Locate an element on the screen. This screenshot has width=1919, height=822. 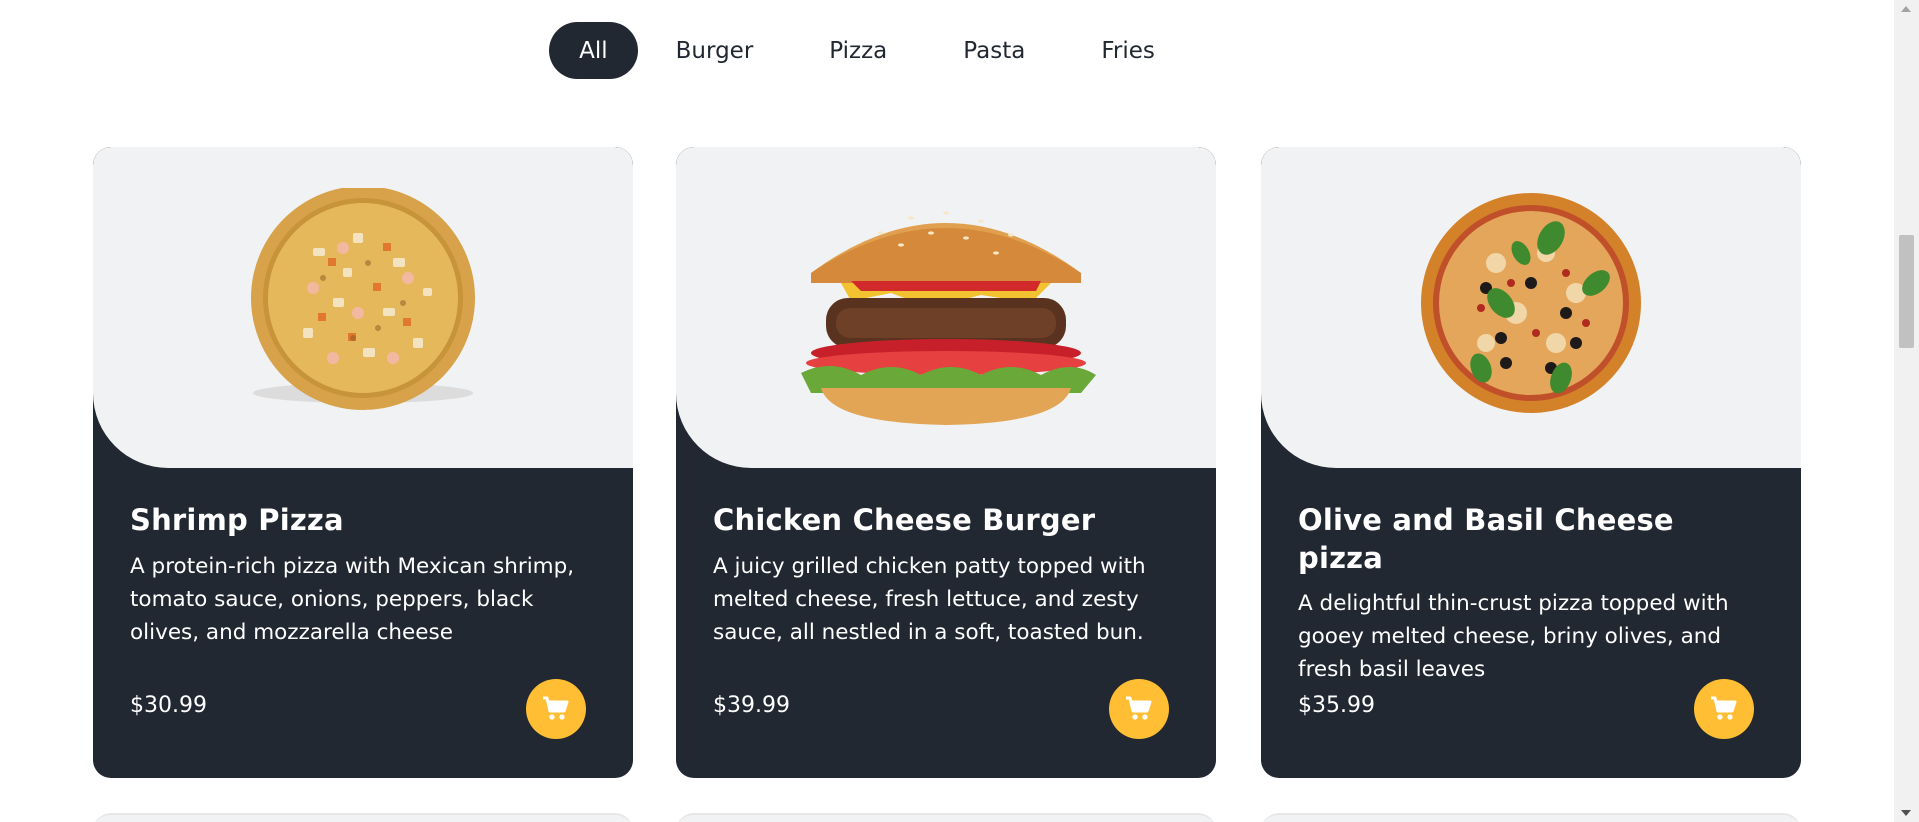
menu-filters: All Burger Pizza Pasta Fries is located at coordinates (947, 50).